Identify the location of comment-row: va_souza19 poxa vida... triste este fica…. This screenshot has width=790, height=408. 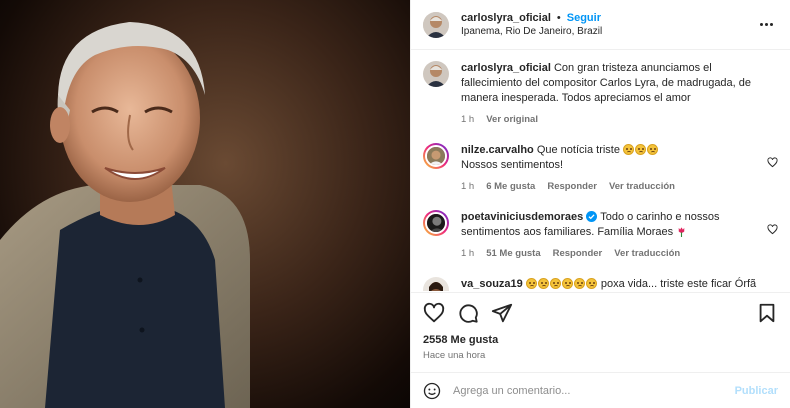
(600, 284).